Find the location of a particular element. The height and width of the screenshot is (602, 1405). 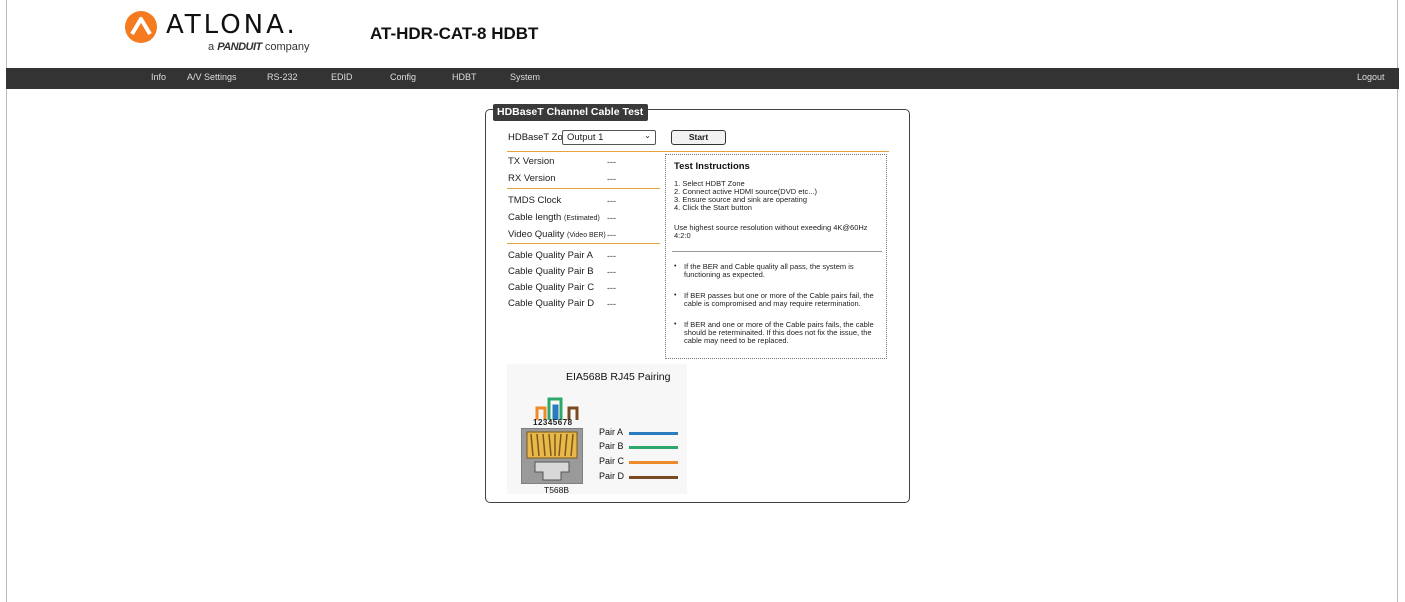

nav-rs232: RS-232 is located at coordinates (282, 77).